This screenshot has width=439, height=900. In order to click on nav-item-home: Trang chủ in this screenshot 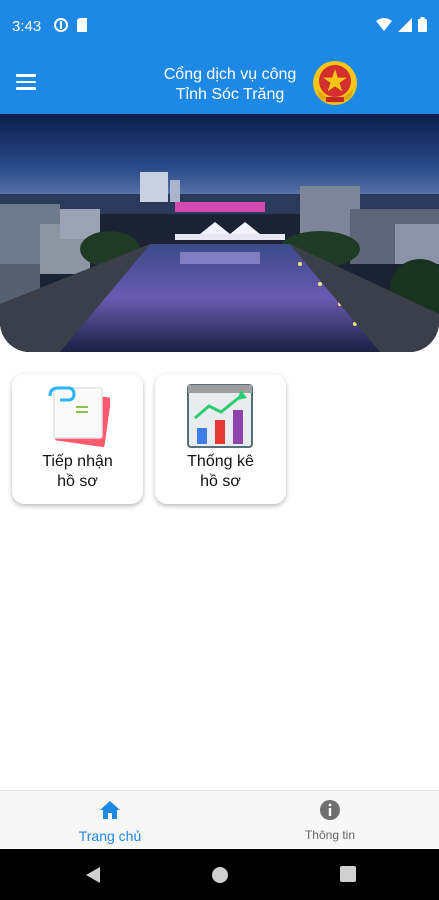, I will do `click(110, 821)`.